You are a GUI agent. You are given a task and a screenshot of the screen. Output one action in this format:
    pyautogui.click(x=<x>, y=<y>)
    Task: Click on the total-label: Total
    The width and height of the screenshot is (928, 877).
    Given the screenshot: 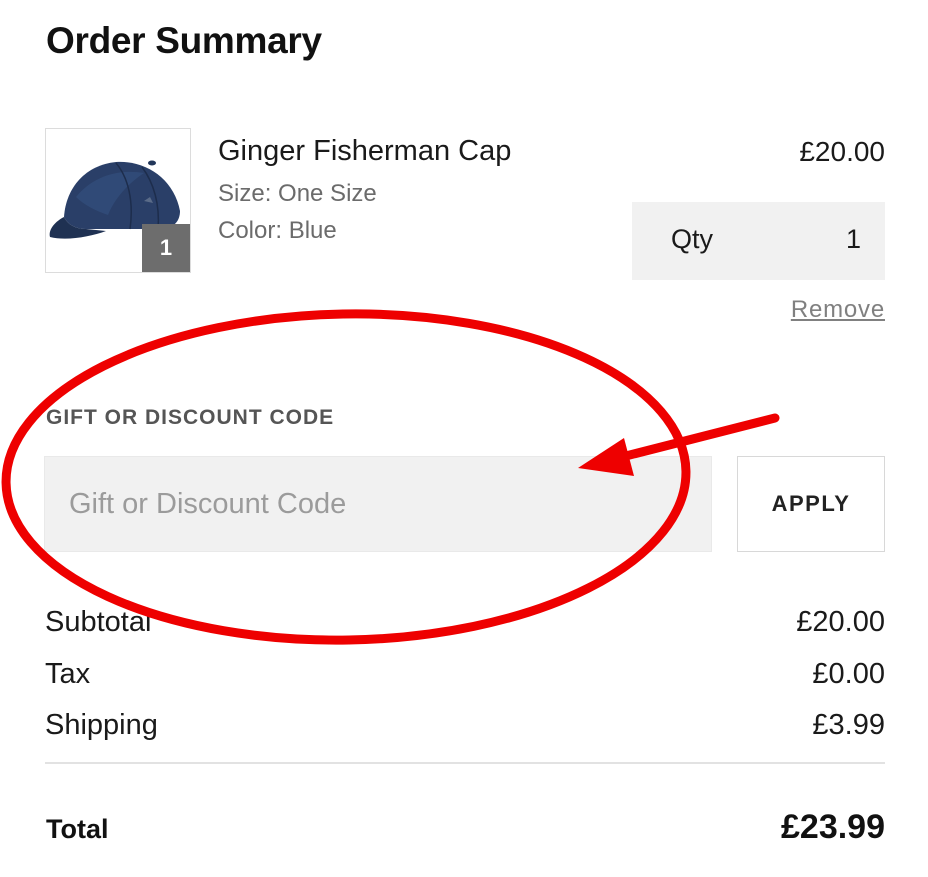 What is the action you would take?
    pyautogui.click(x=77, y=829)
    